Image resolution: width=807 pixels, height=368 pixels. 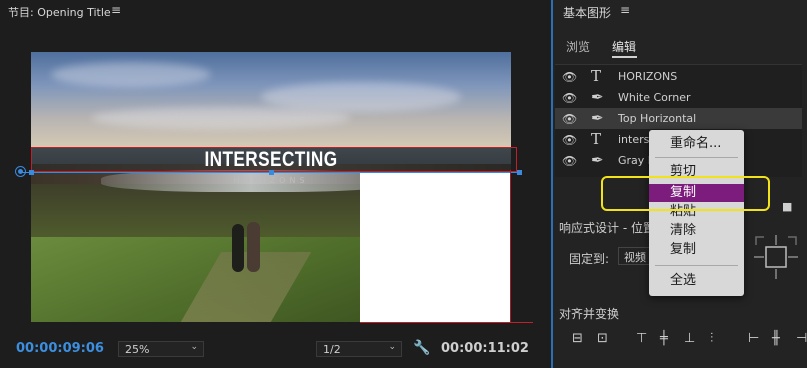 I want to click on zoom-select: 25% ⌄, so click(x=161, y=349).